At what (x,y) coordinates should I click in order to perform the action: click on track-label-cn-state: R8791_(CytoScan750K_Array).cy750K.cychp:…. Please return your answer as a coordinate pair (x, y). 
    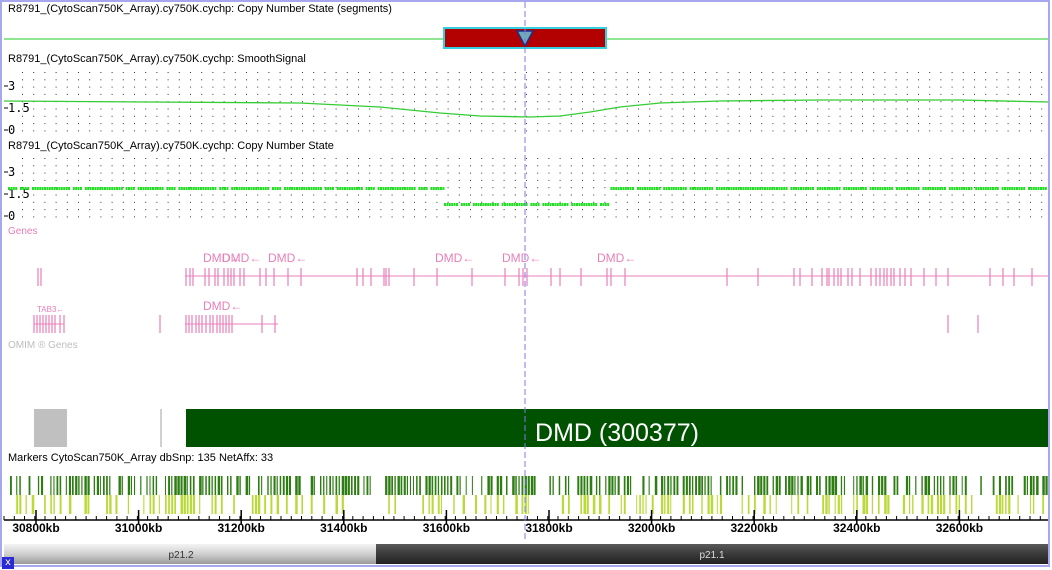
    Looking at the image, I should click on (171, 146).